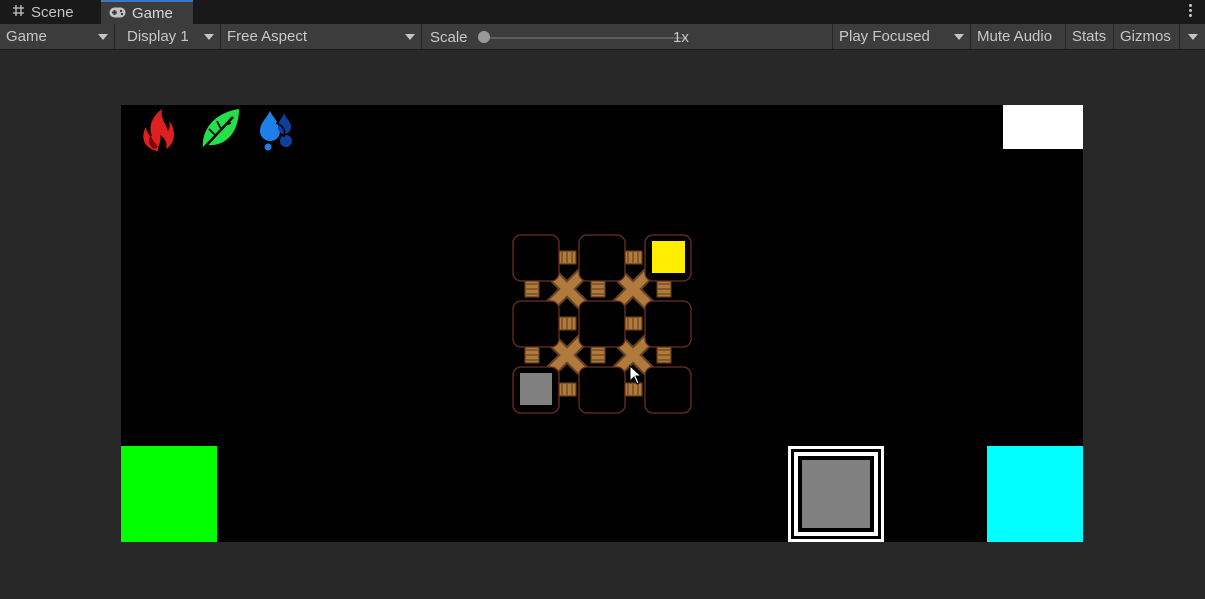  Describe the element at coordinates (321, 36) in the screenshot. I see `aspect-dropdown: Free Aspect` at that location.